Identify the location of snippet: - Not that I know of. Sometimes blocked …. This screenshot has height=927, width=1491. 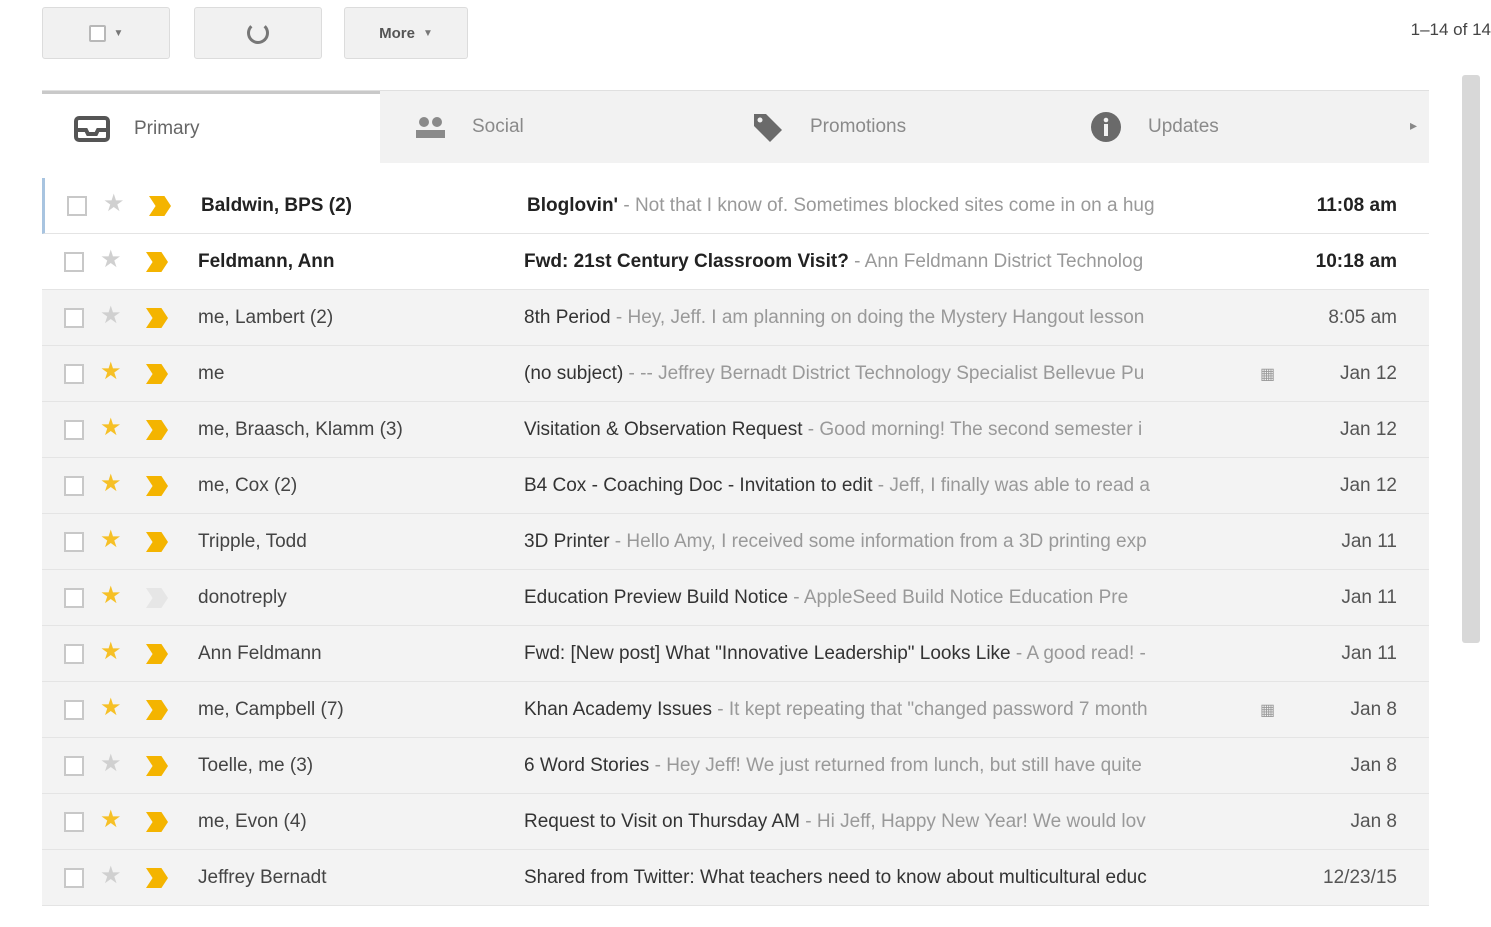
(886, 205).